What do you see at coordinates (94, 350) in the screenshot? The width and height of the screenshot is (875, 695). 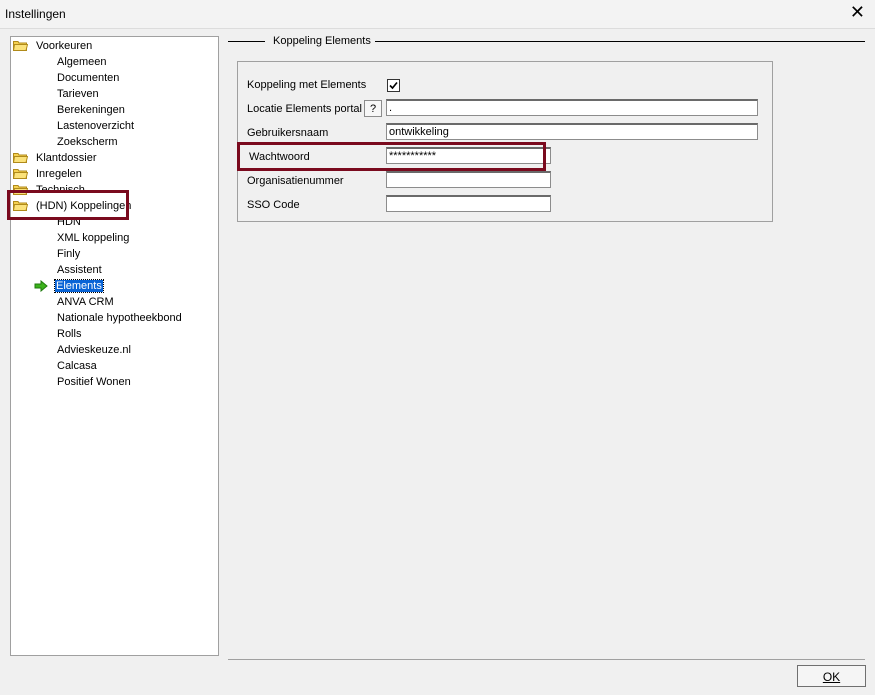 I see `tree-item-advieskeuze: Advieskeuze.nl` at bounding box center [94, 350].